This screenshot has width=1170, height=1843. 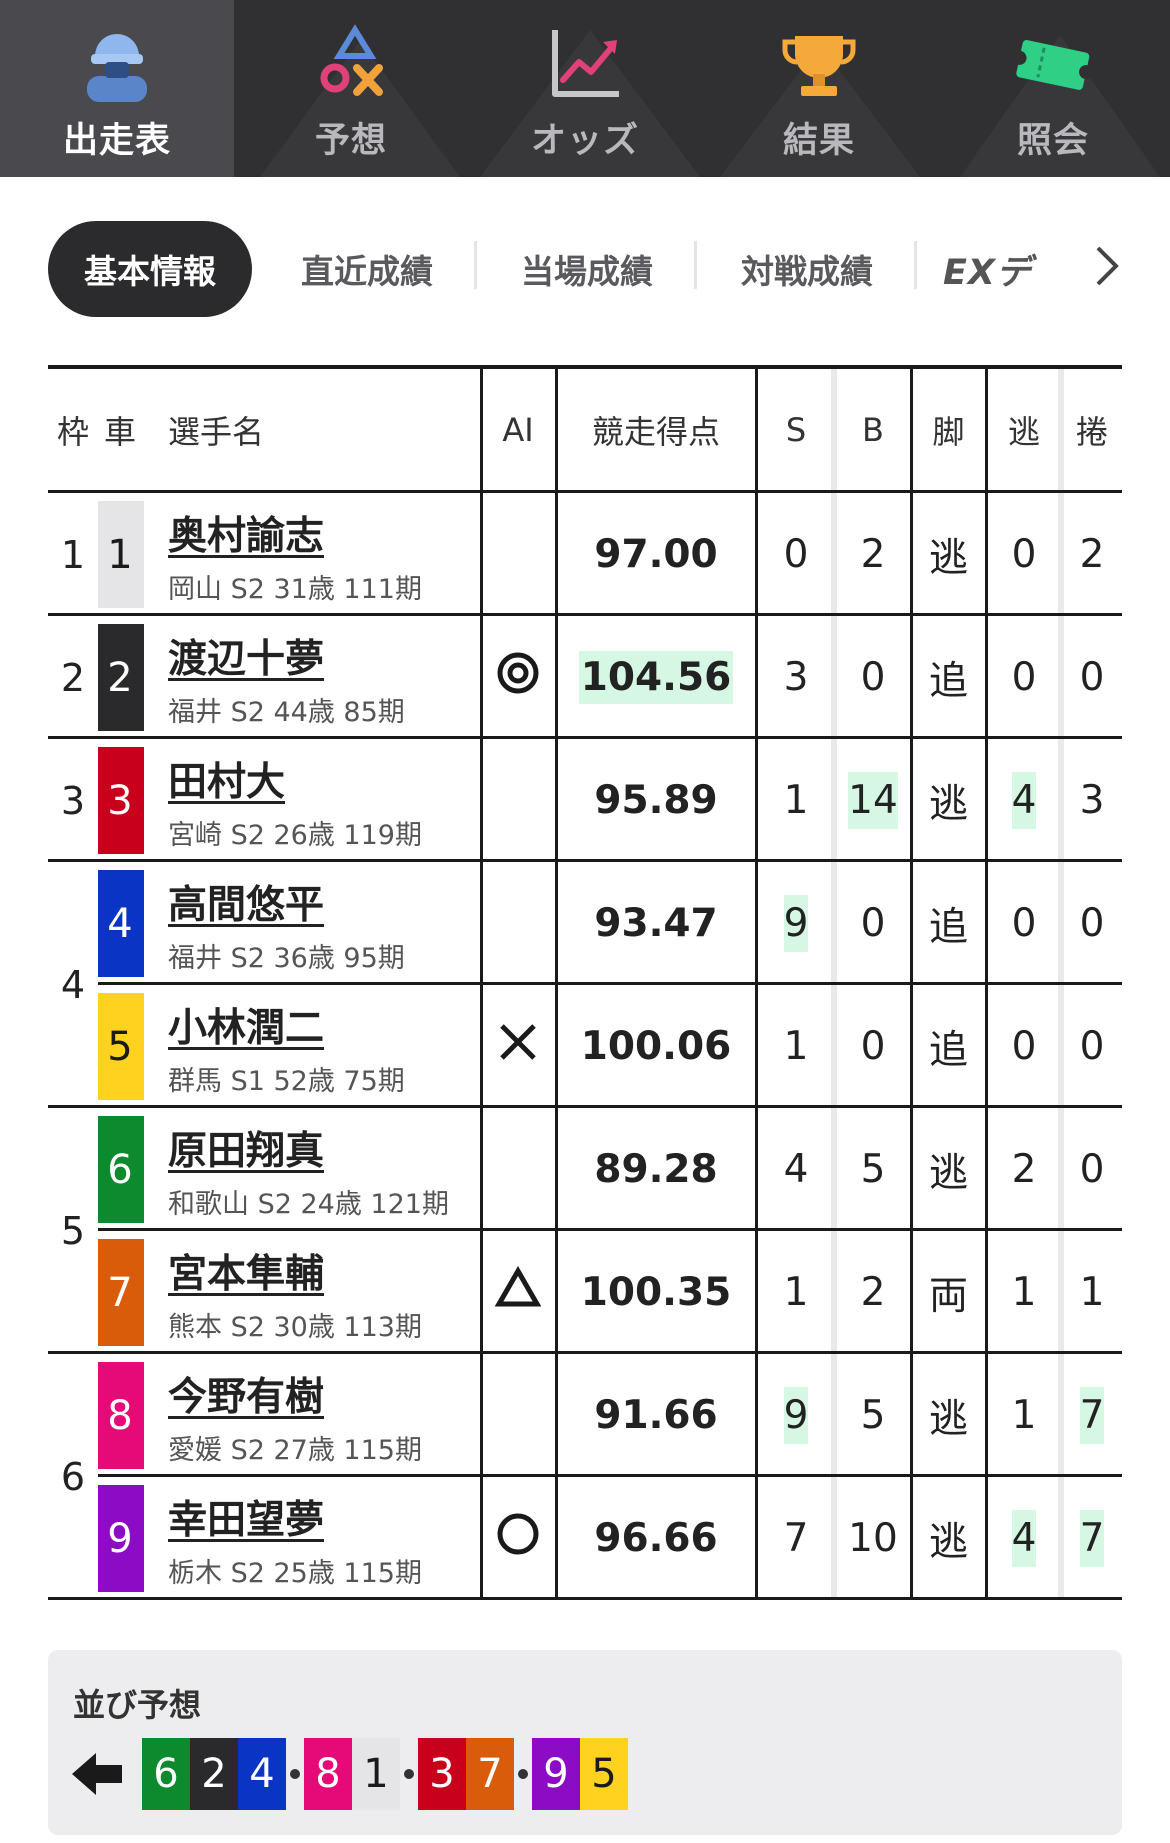 I want to click on tab-venue-results: 当場成績, so click(x=587, y=267).